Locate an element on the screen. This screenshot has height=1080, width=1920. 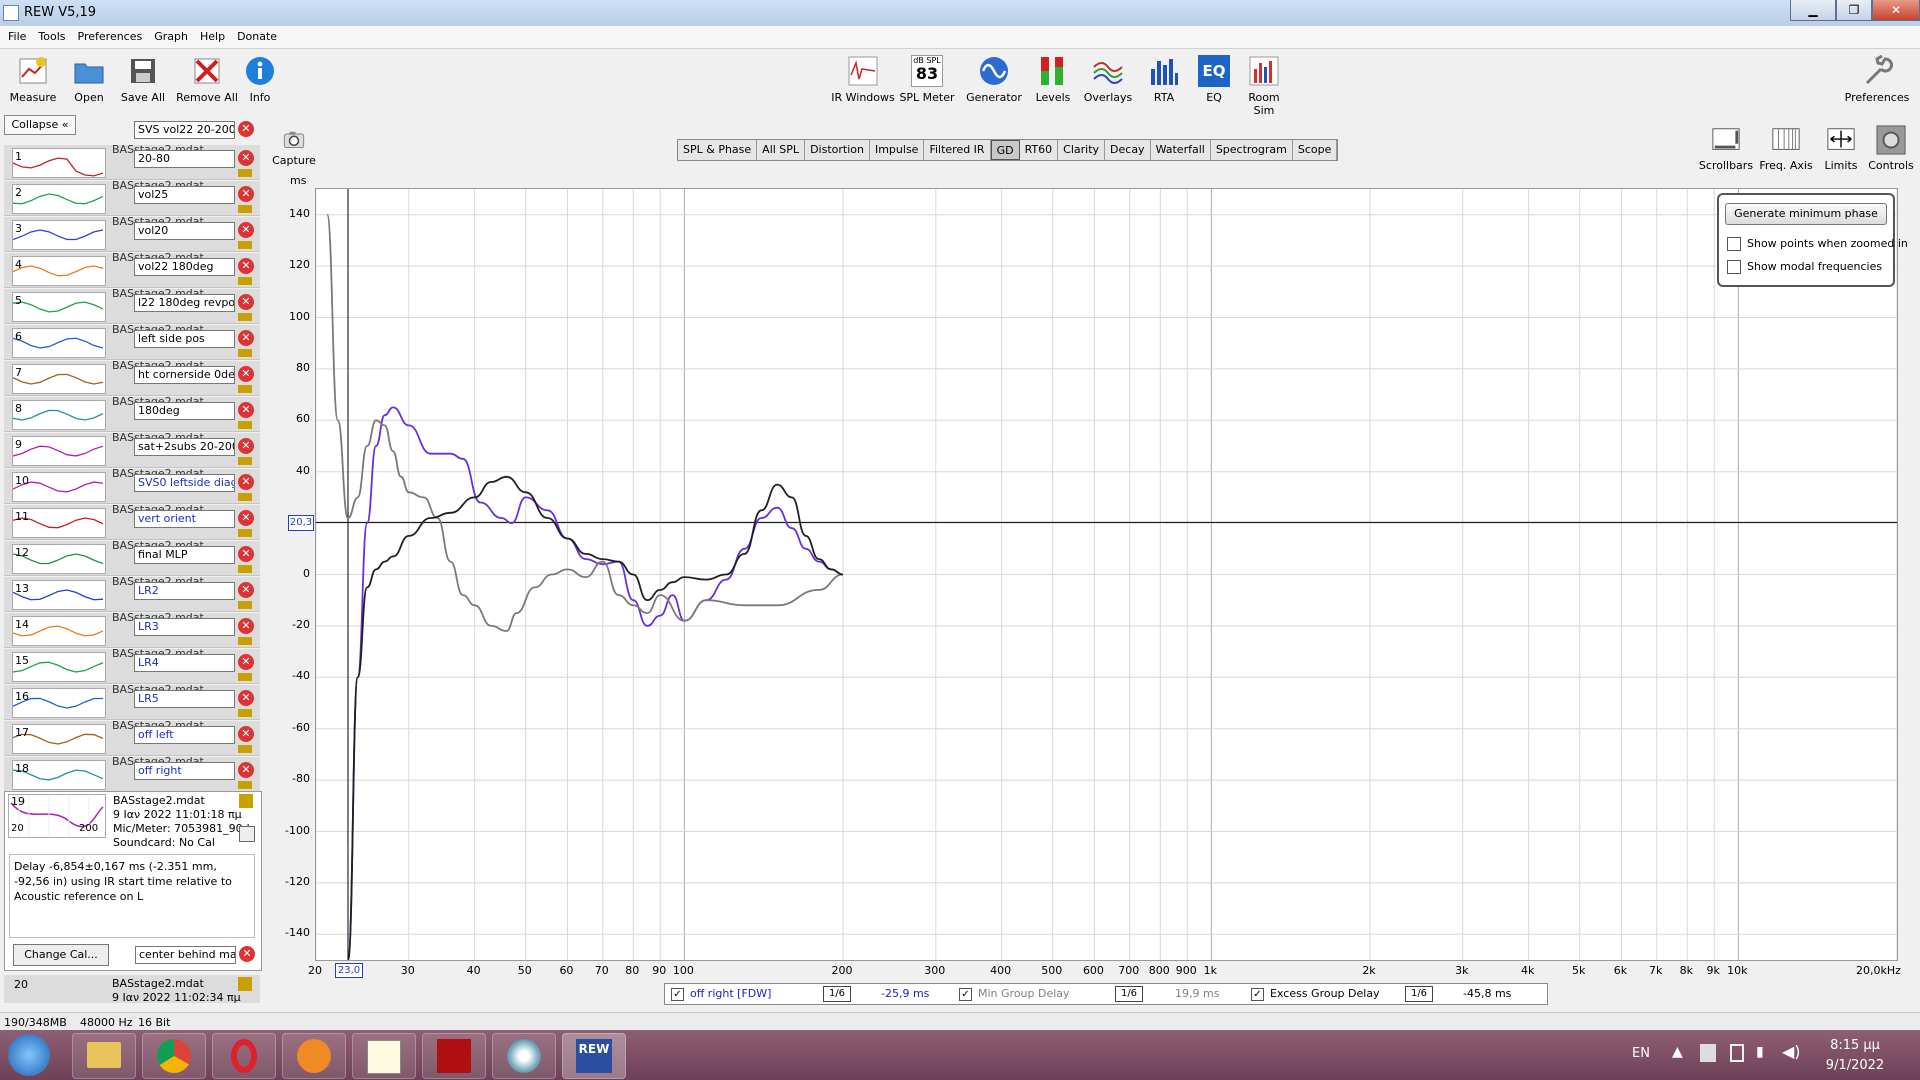
tab-distortion: Distortion is located at coordinates (837, 150).